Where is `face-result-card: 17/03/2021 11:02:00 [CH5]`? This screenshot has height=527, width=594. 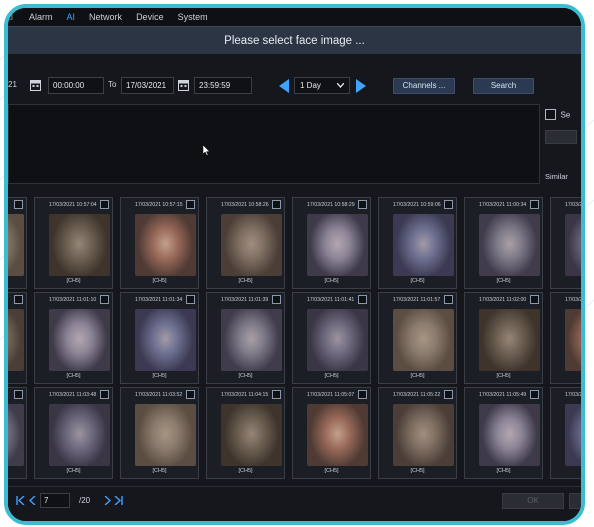
face-result-card: 17/03/2021 11:02:00 [CH5] is located at coordinates (503, 338).